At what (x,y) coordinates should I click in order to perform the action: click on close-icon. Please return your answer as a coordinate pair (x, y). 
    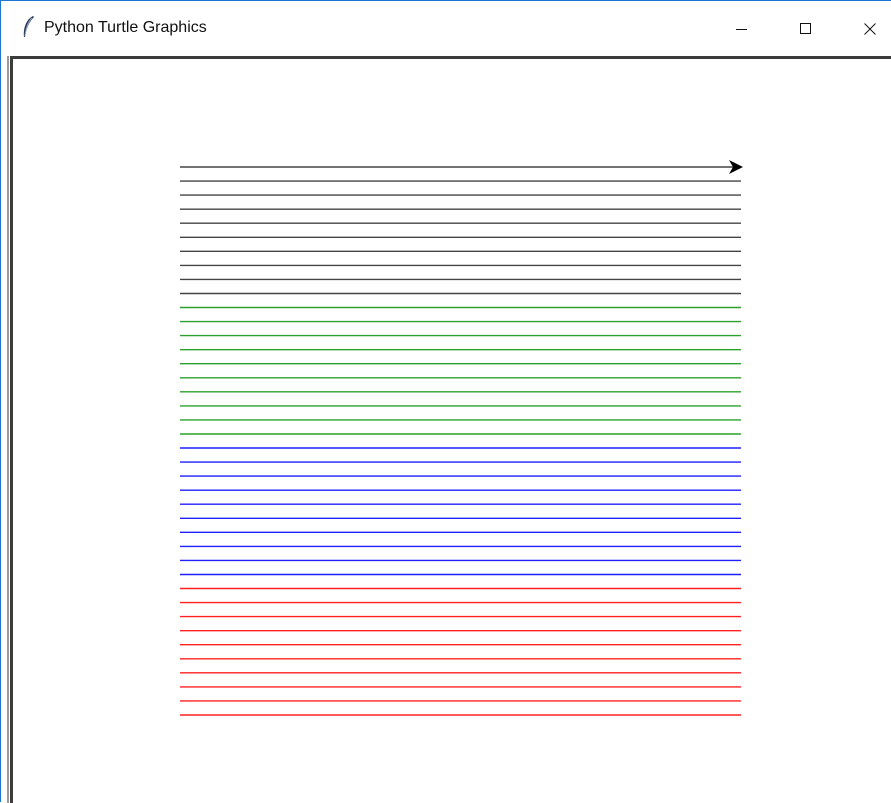
    Looking at the image, I should click on (870, 29).